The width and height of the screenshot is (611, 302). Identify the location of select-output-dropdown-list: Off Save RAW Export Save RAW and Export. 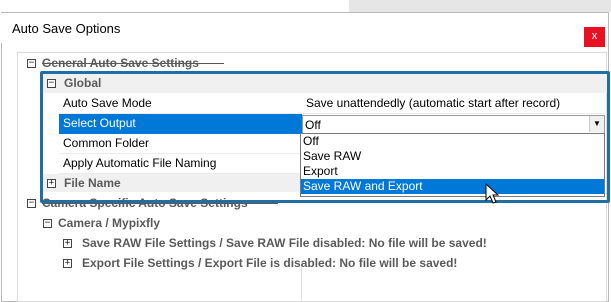
(452, 165).